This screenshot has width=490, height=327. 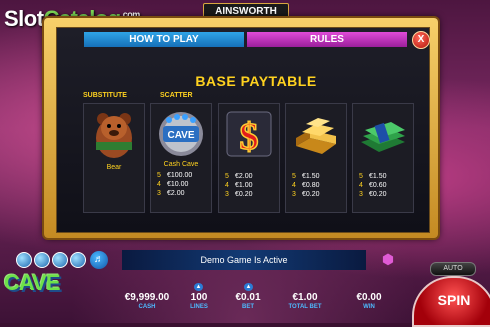 What do you see at coordinates (199, 297) in the screenshot?
I see `lines-value: 100` at bounding box center [199, 297].